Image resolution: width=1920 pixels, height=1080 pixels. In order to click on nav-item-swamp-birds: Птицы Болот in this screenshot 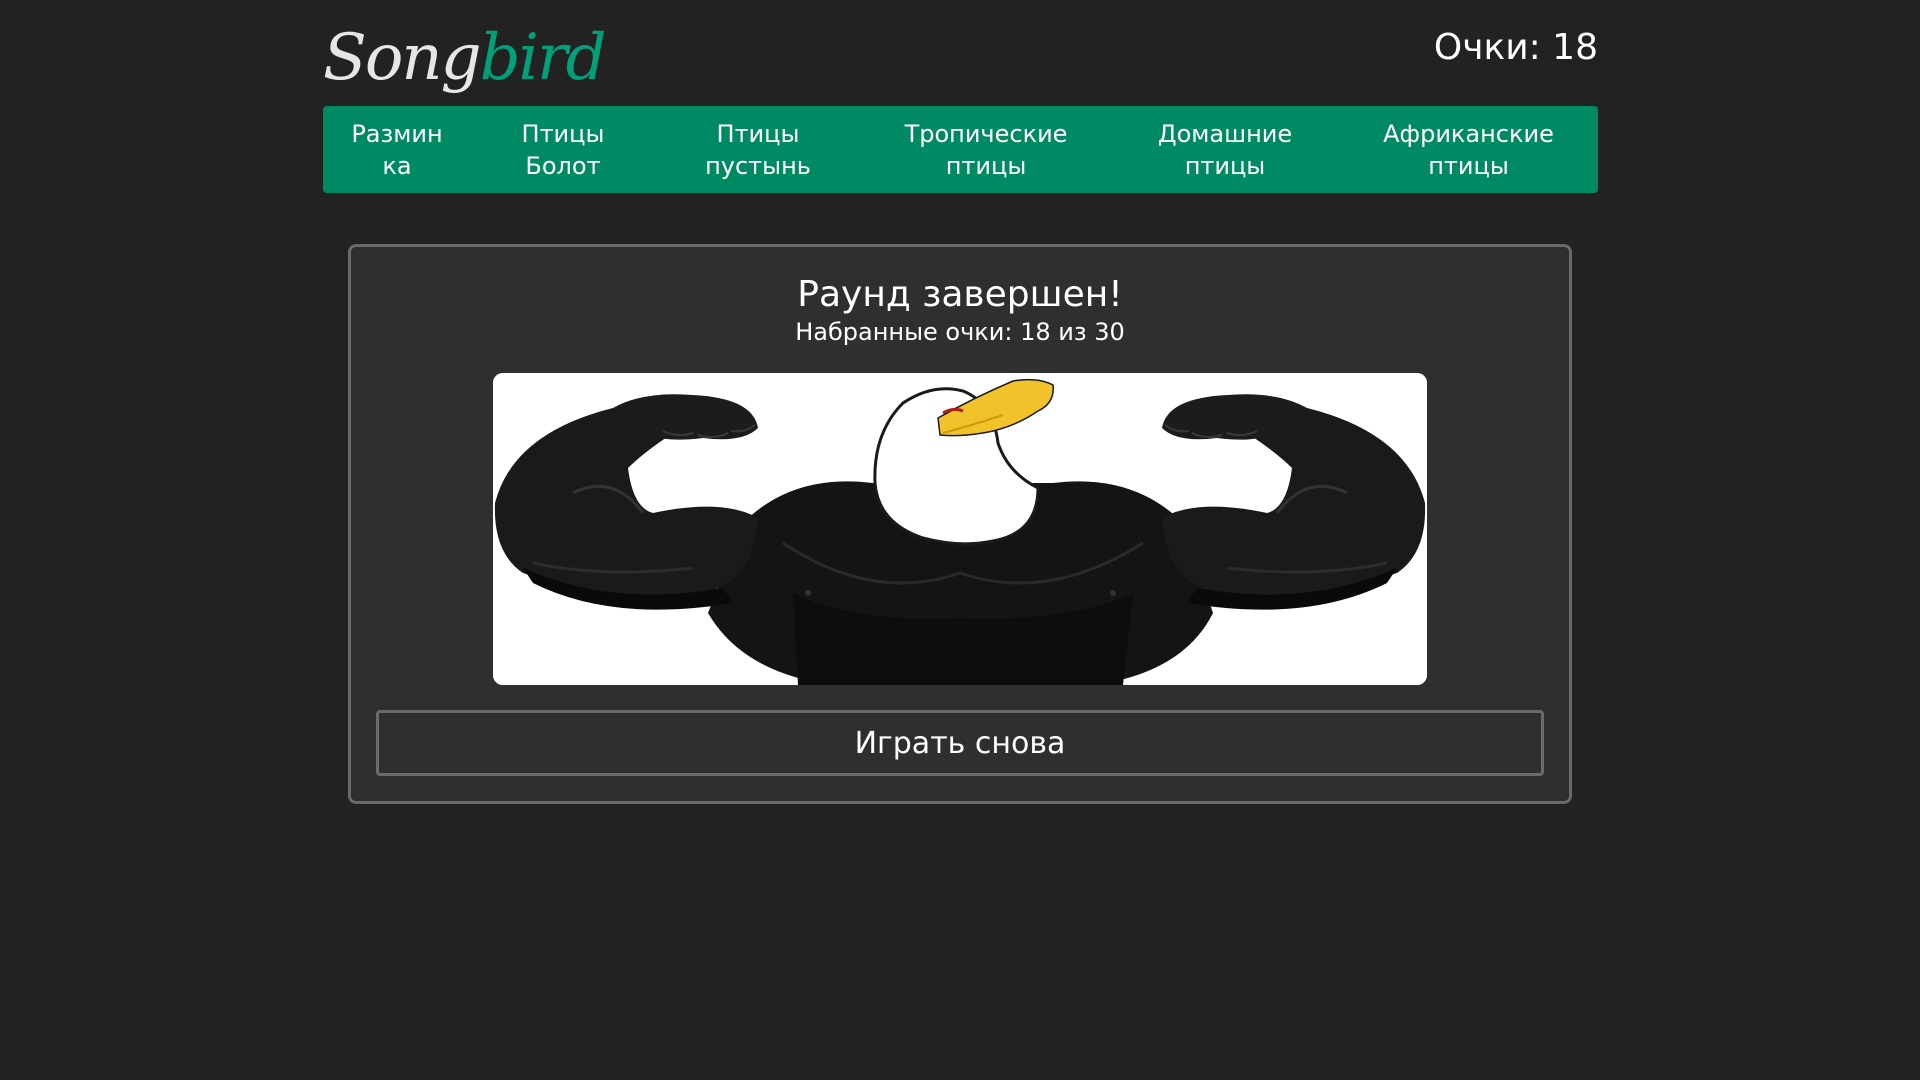, I will do `click(563, 149)`.